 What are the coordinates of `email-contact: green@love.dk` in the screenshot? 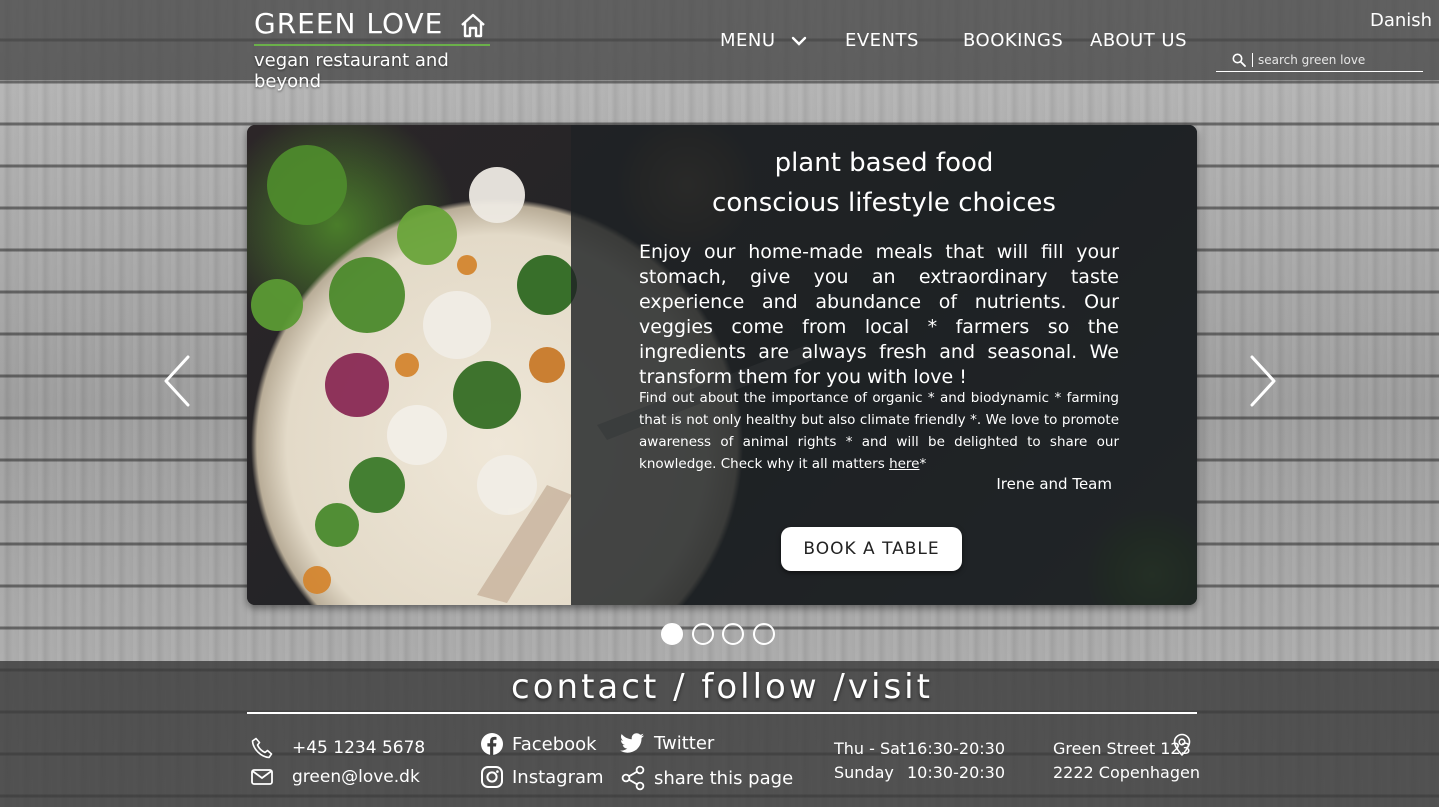 It's located at (335, 777).